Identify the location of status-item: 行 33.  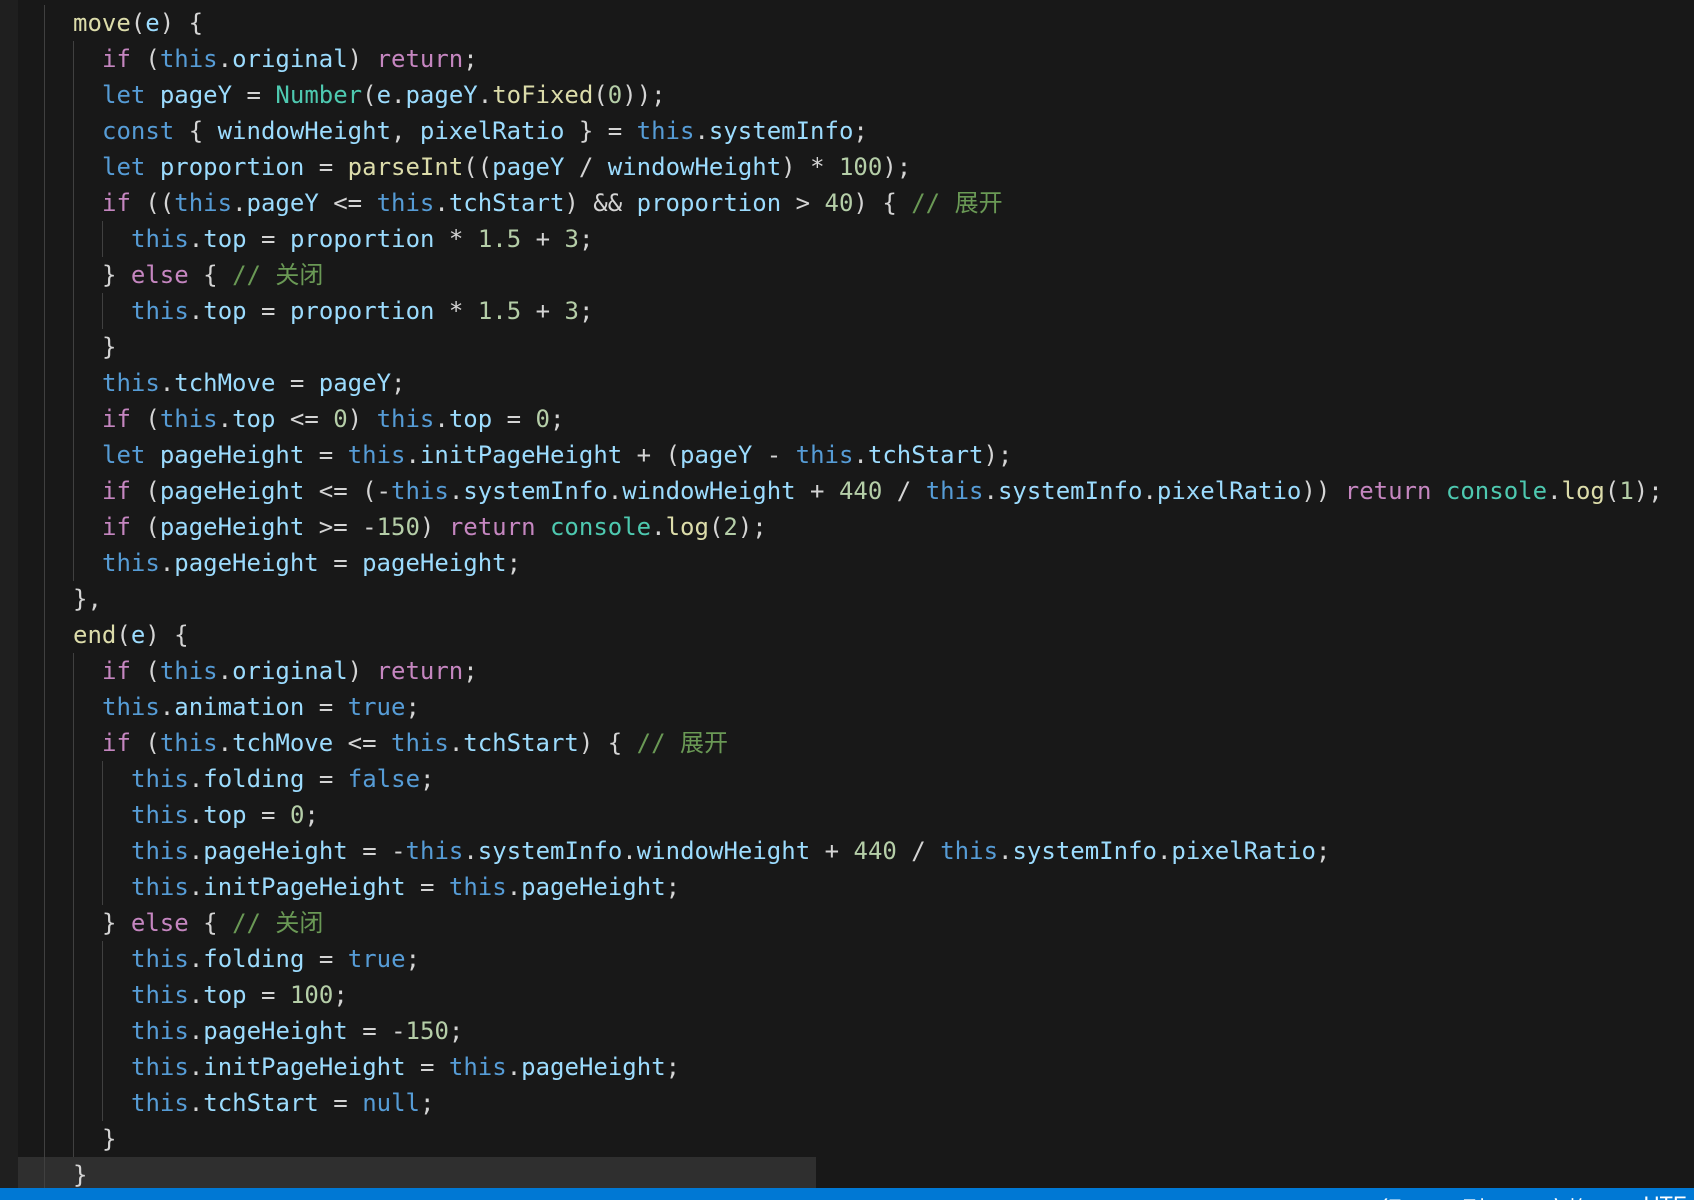
(1406, 1196).